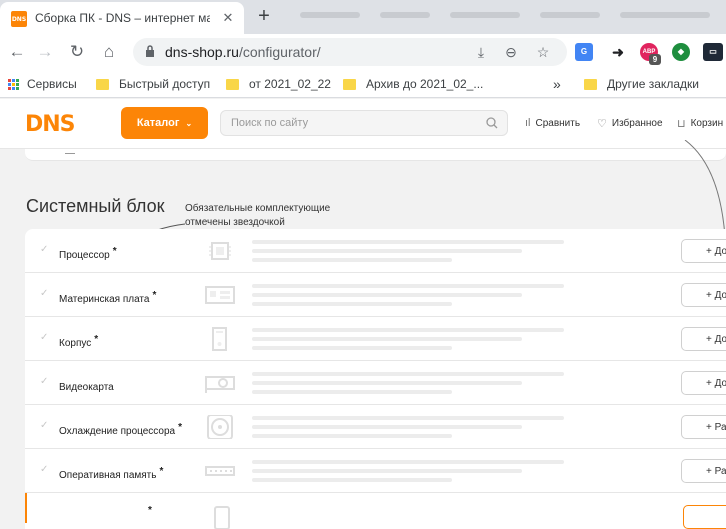  I want to click on forward-arrow-icon: →, so click(45, 52).